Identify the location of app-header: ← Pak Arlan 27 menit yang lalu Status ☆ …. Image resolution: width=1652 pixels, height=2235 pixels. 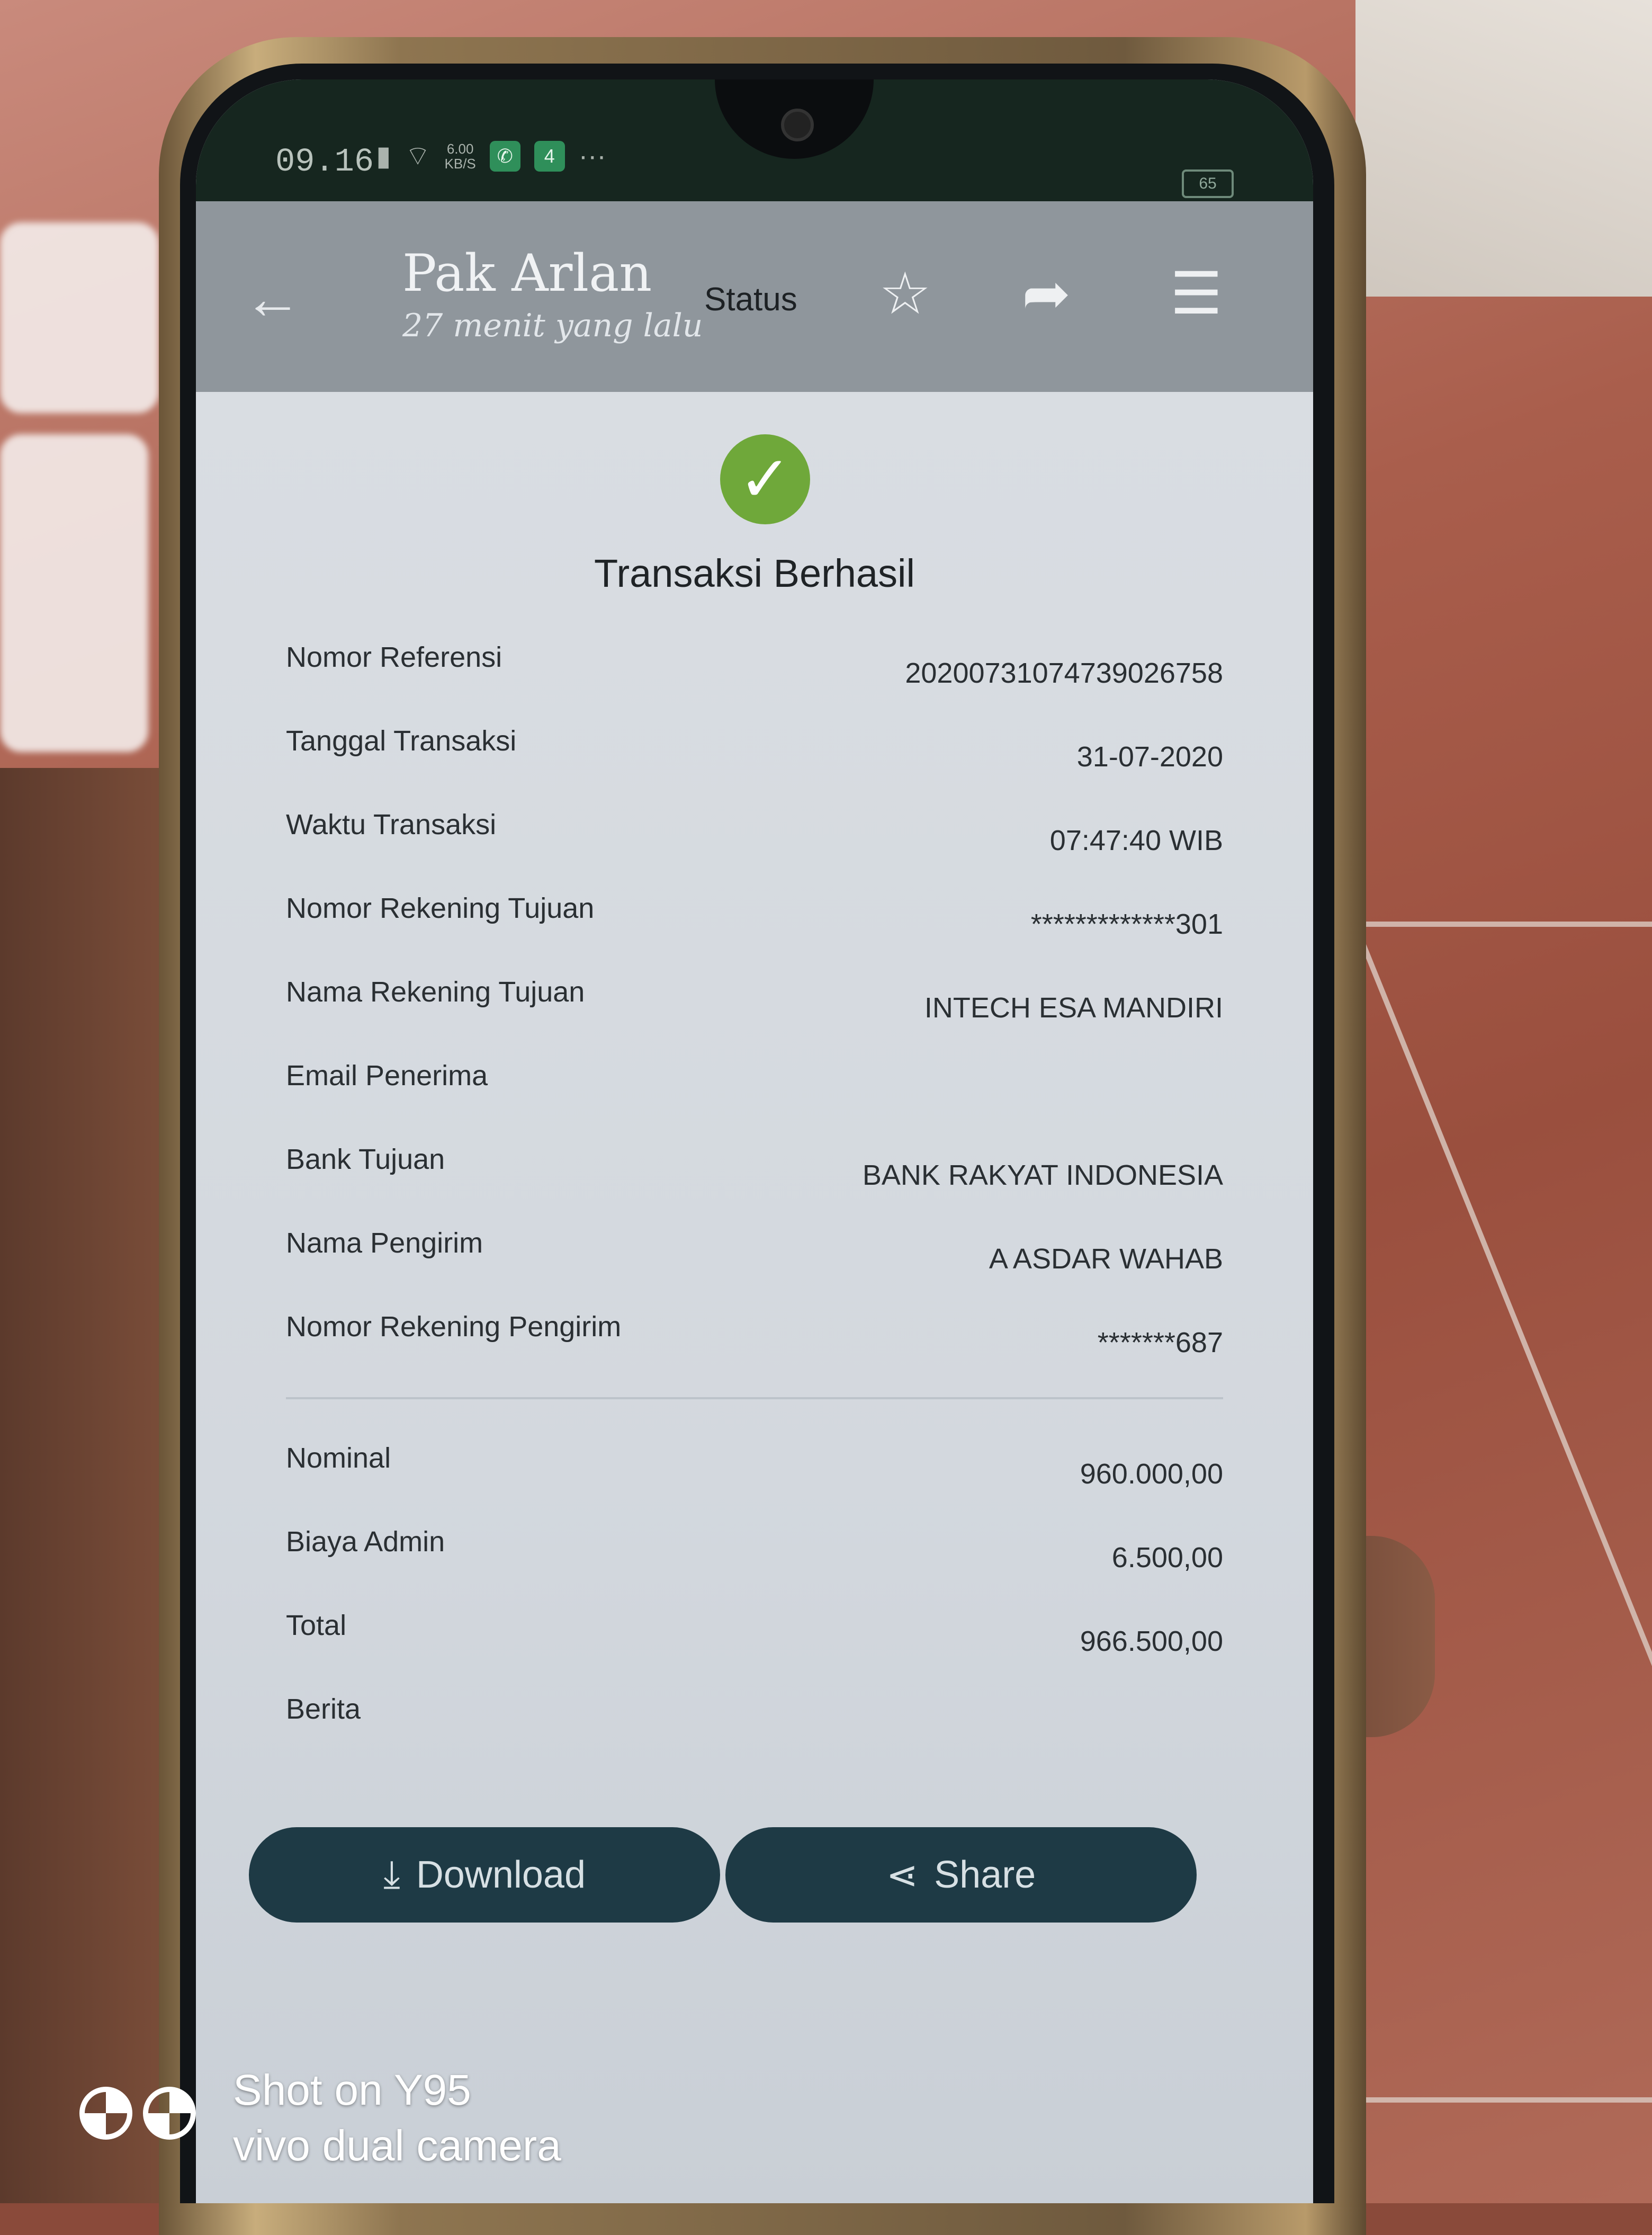
(754, 296).